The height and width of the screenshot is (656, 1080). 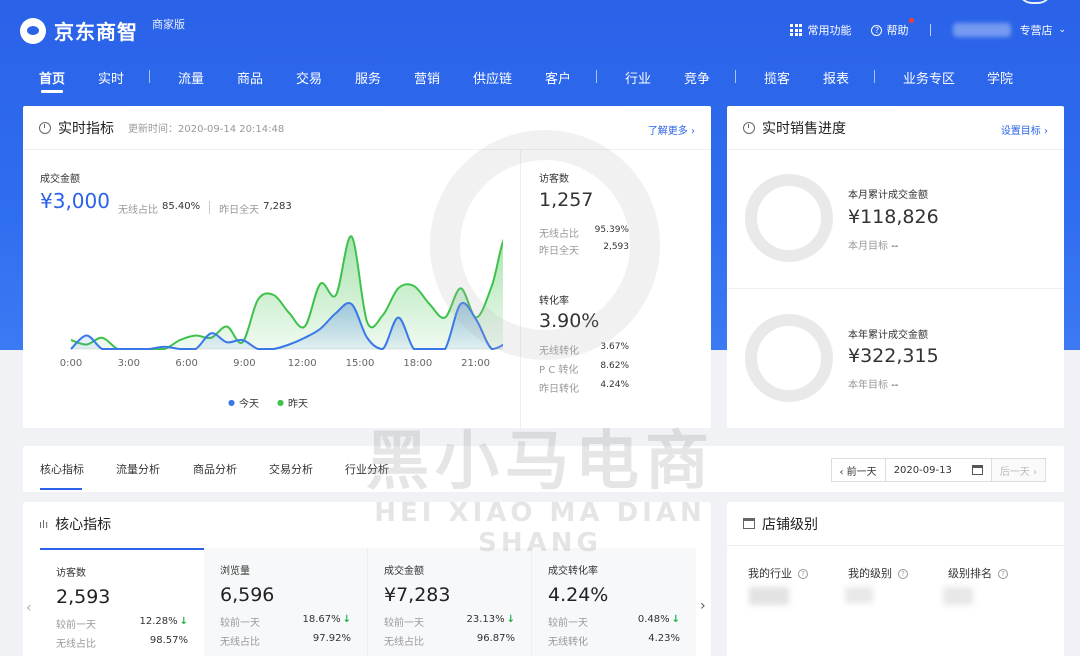 What do you see at coordinates (286, 602) in the screenshot?
I see `metric-pageviews: 浏览量 6,596 较前一天 18.67% ↓ 无线占比 97.92%` at bounding box center [286, 602].